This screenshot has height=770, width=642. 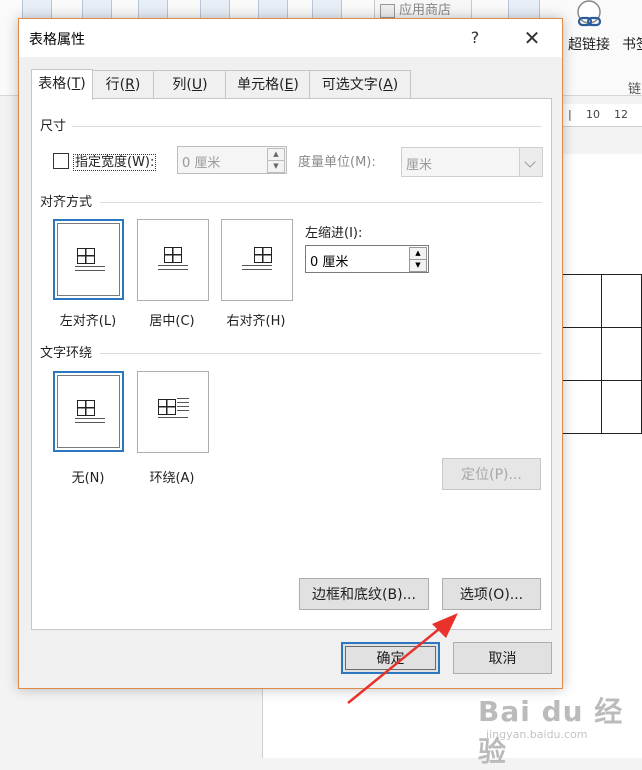 I want to click on align-right-option, so click(x=257, y=260).